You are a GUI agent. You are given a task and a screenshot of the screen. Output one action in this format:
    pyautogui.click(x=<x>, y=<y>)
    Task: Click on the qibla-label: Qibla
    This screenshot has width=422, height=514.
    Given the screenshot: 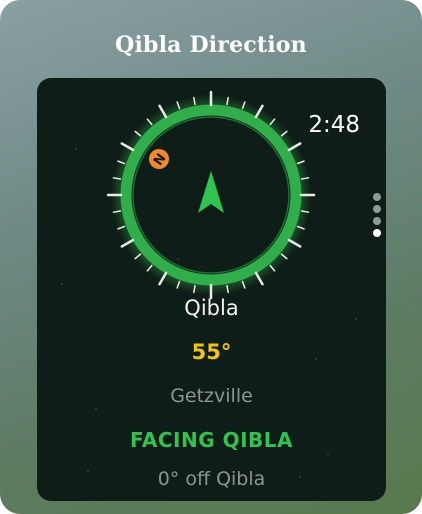 What is the action you would take?
    pyautogui.click(x=211, y=308)
    